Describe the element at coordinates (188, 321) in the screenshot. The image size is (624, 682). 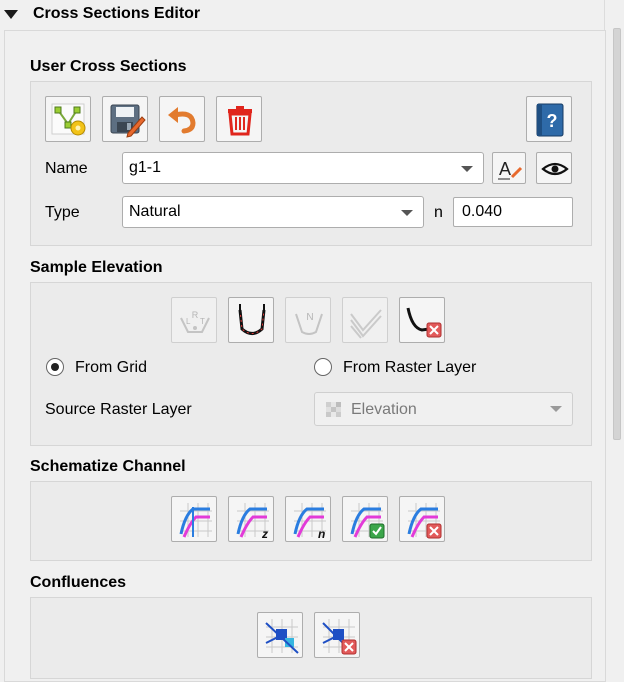
I see `svg-text: L` at that location.